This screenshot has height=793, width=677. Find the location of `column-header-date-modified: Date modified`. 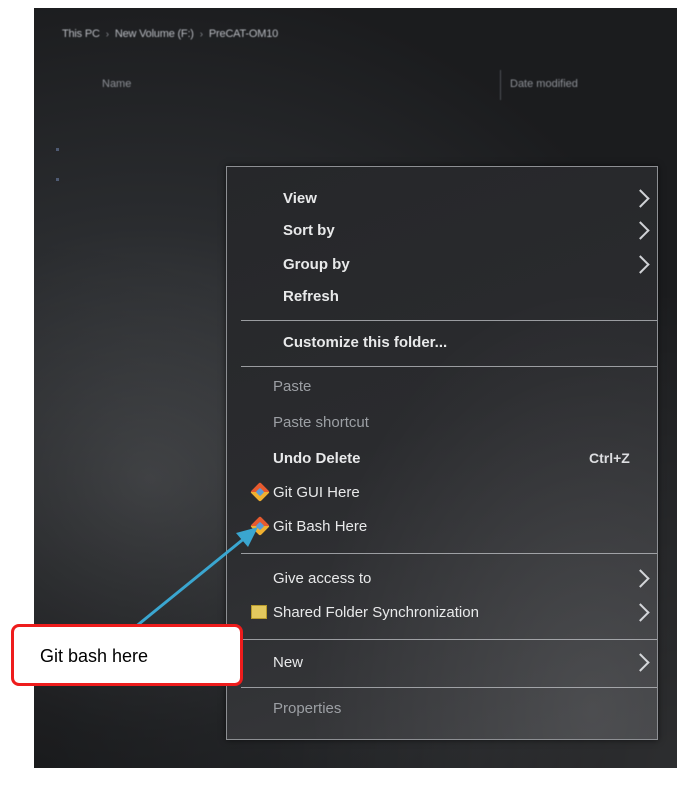

column-header-date-modified: Date modified is located at coordinates (544, 84).